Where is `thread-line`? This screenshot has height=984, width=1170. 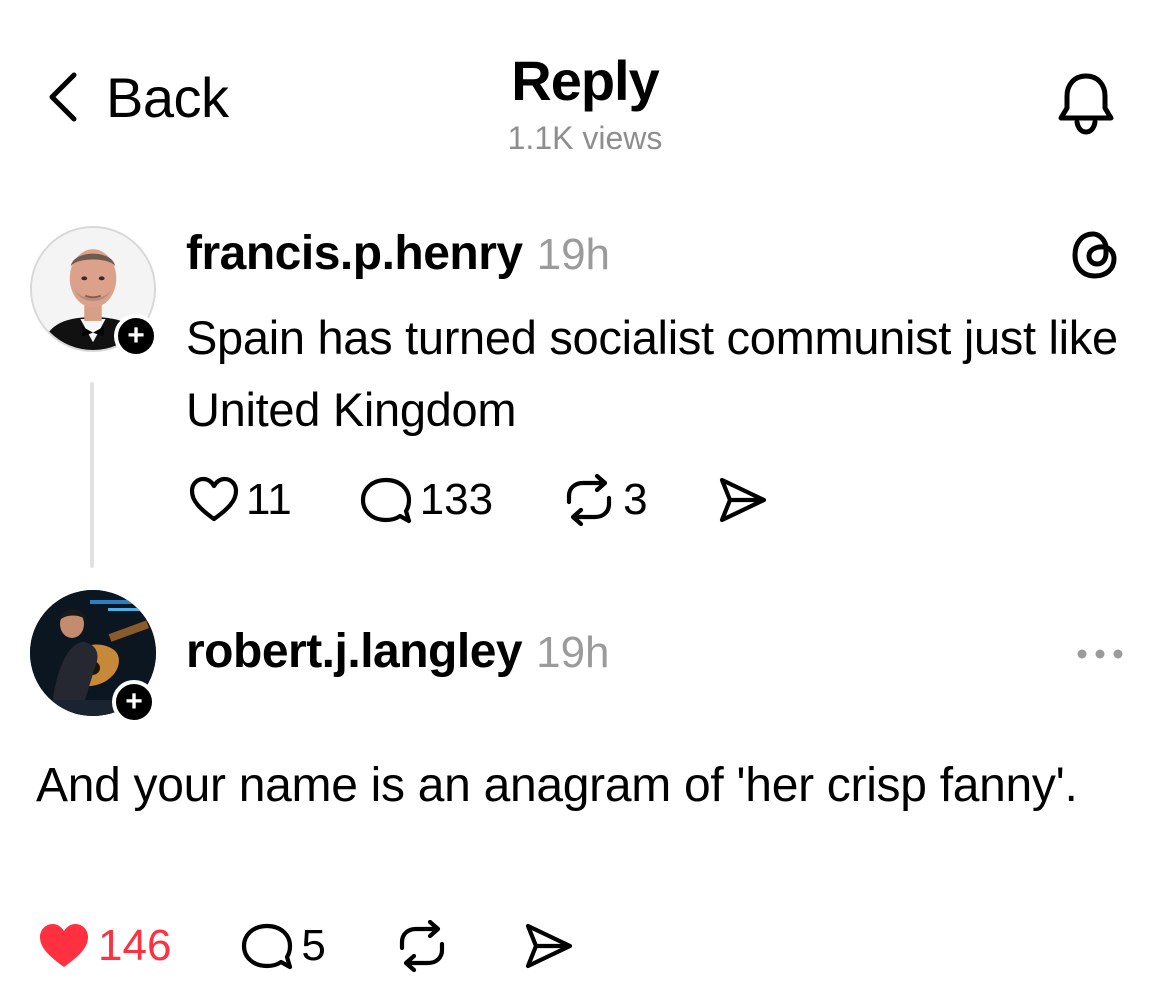 thread-line is located at coordinates (92, 475).